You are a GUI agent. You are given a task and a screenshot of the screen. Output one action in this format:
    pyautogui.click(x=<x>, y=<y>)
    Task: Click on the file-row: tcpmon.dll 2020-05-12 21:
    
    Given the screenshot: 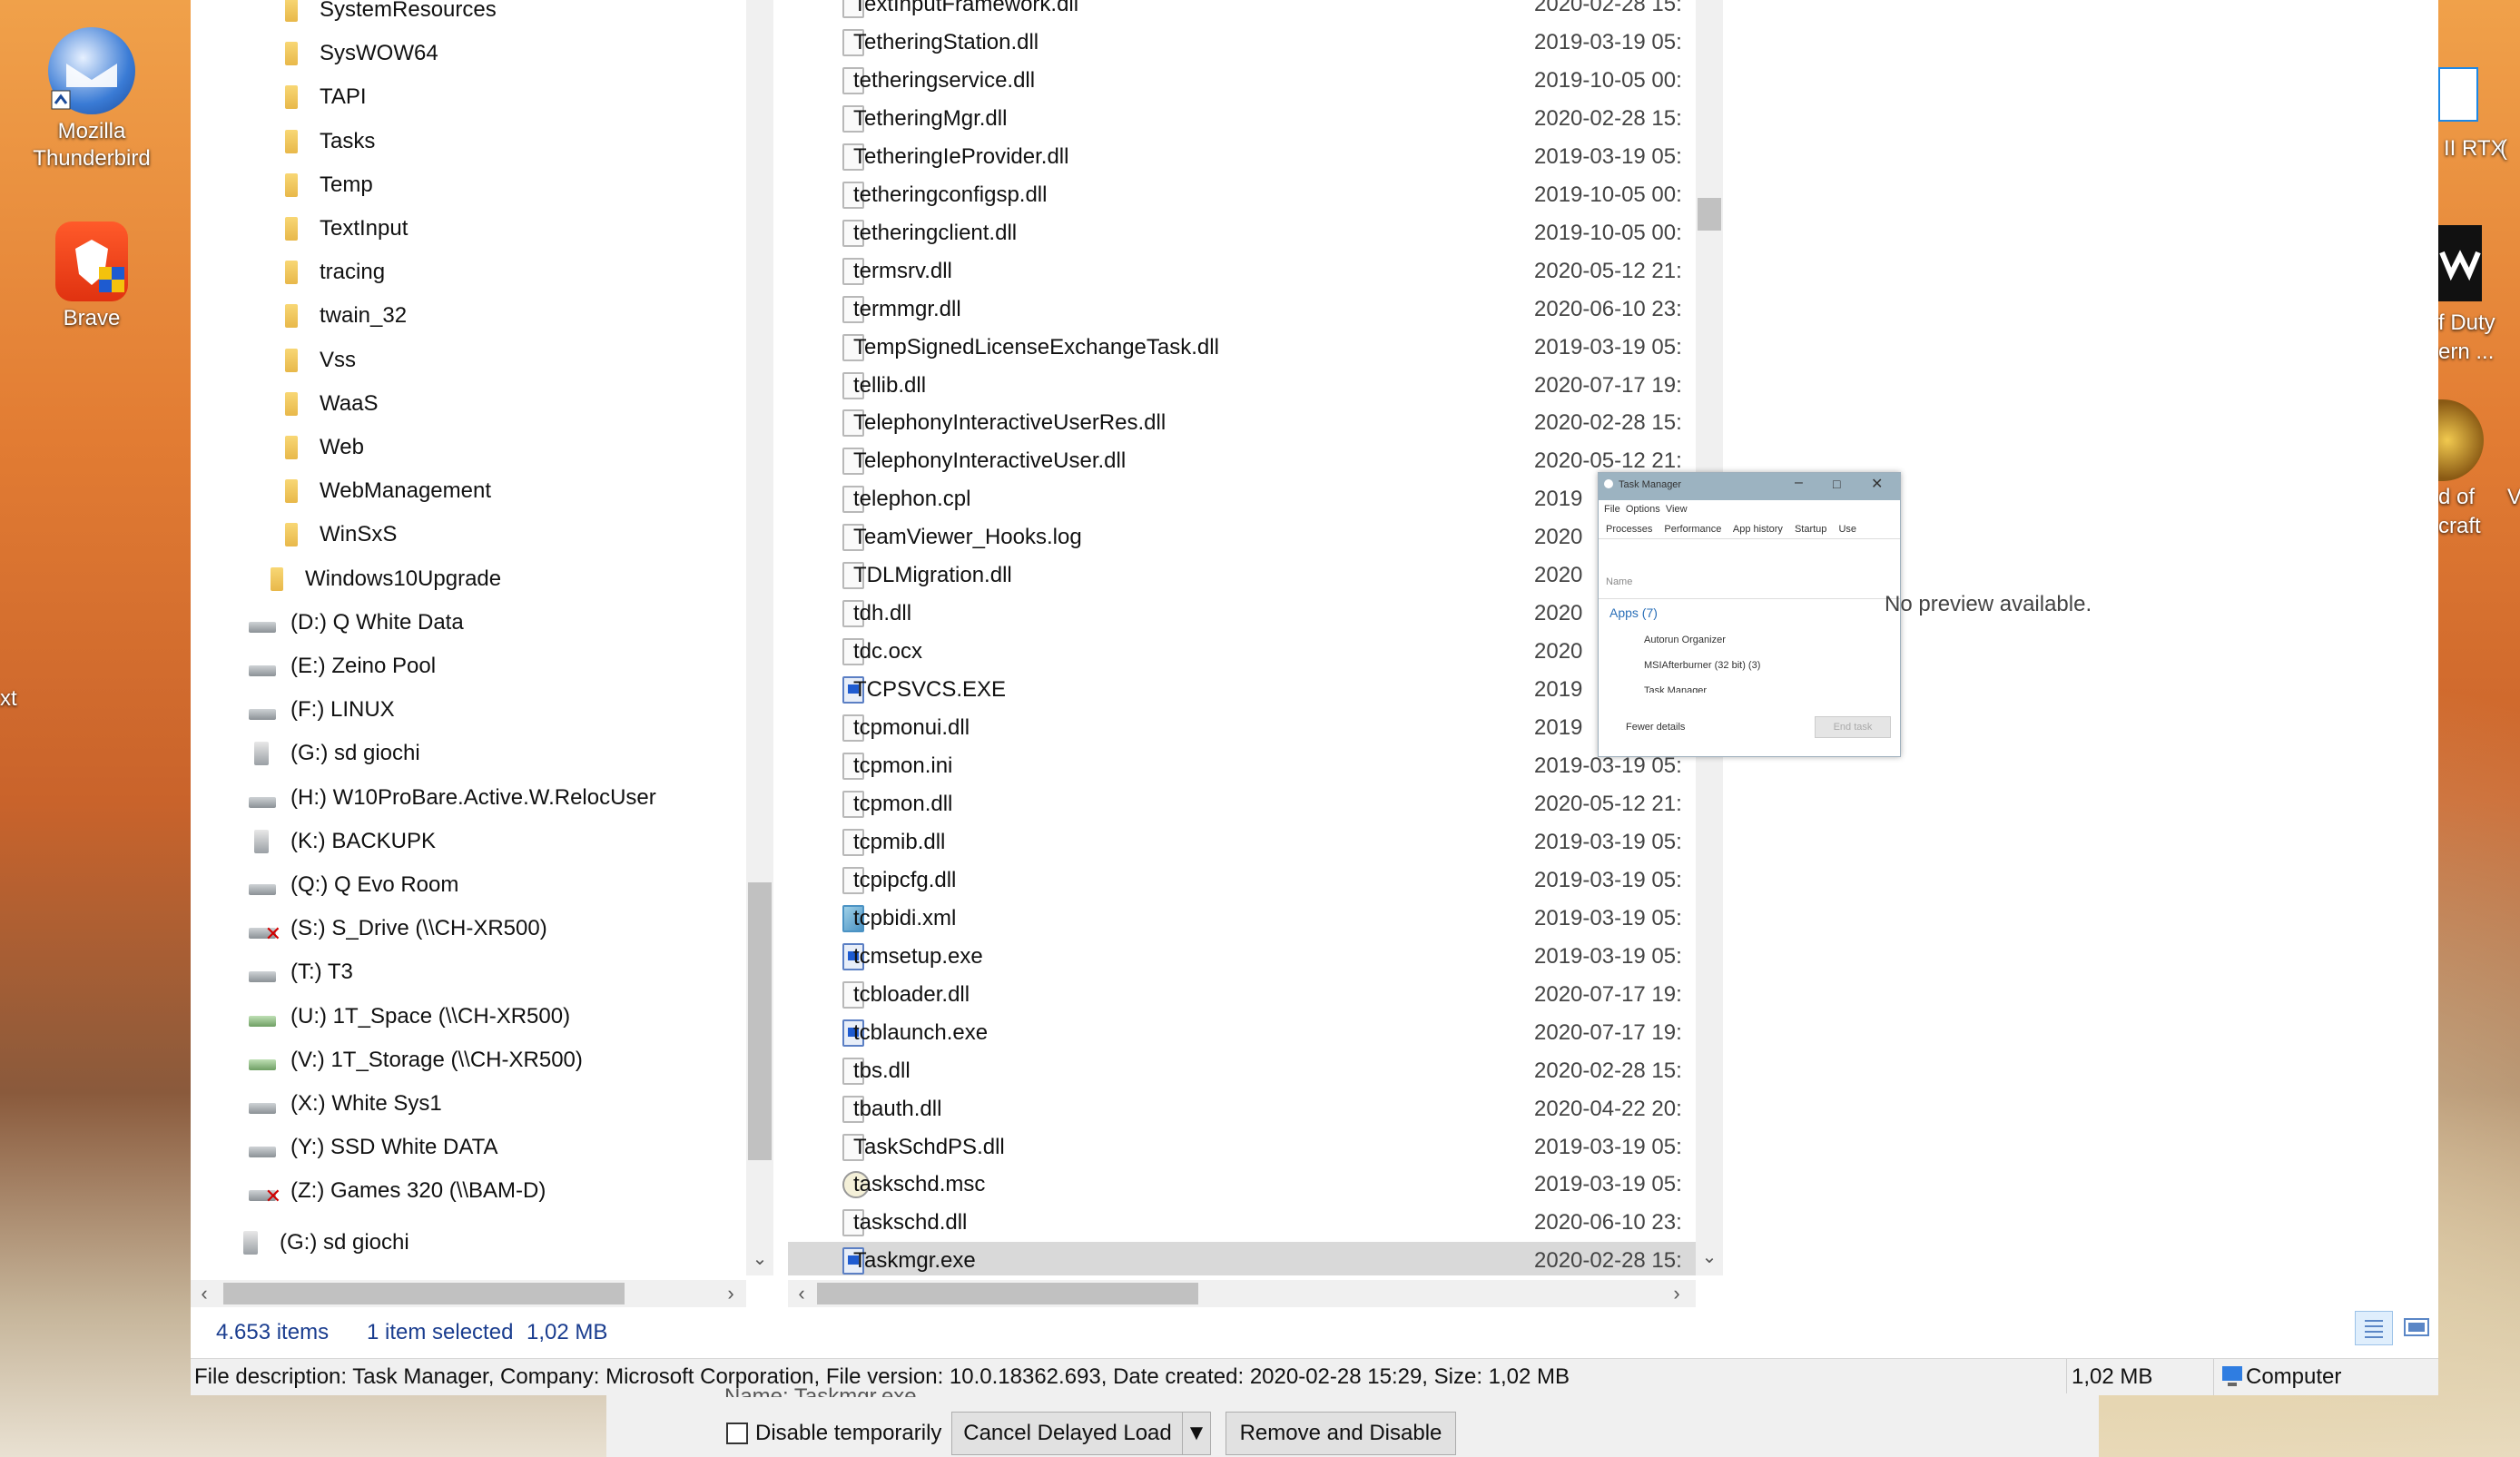 What is the action you would take?
    pyautogui.click(x=1242, y=804)
    